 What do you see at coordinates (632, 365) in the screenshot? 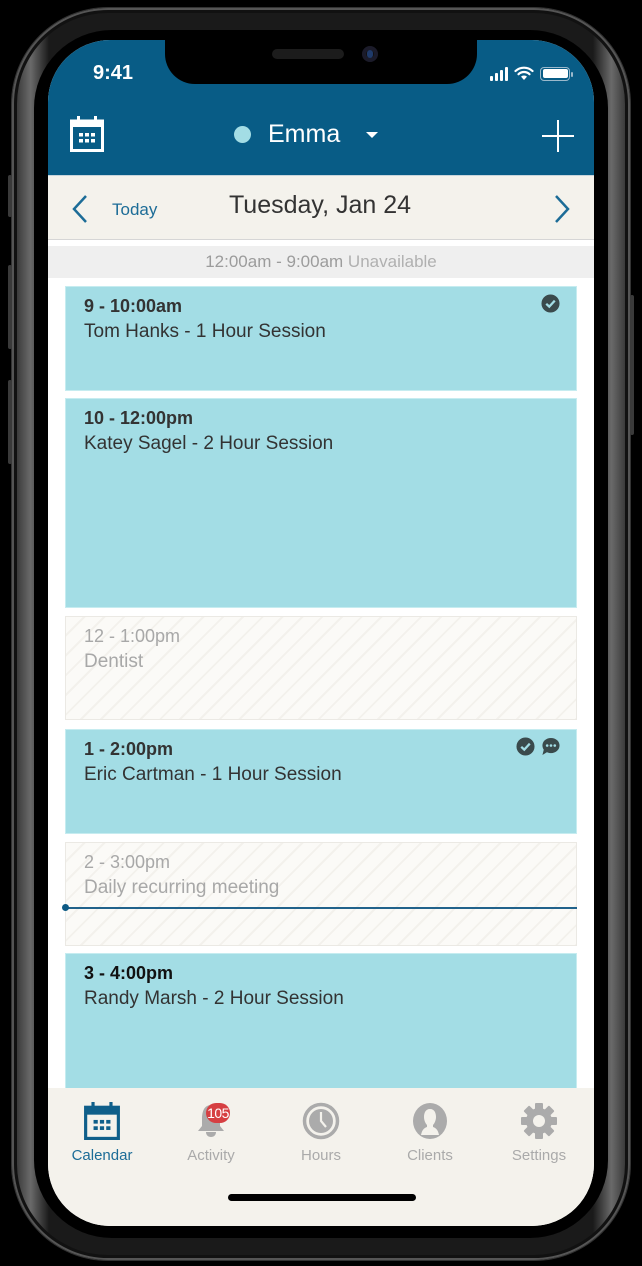
I see `power-button` at bounding box center [632, 365].